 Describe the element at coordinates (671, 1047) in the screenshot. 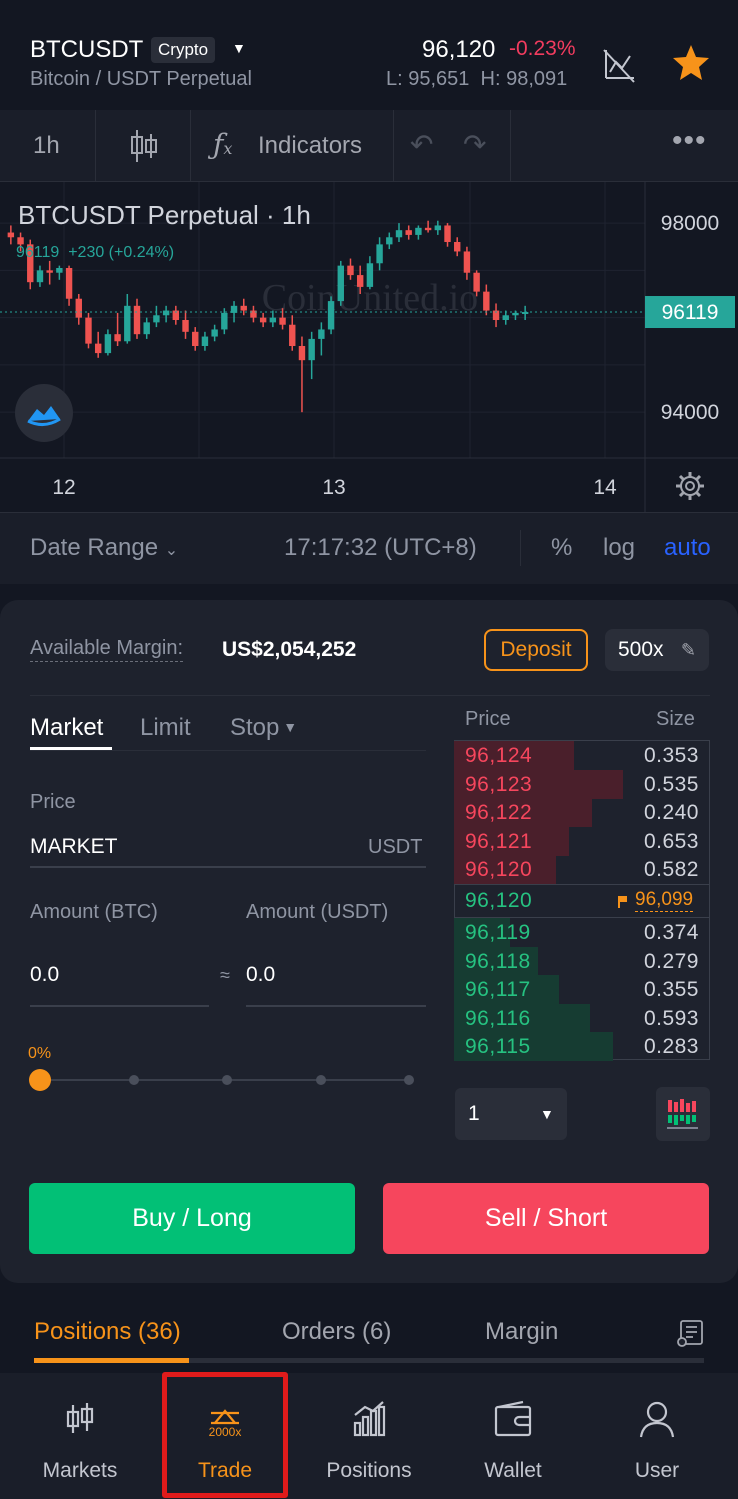

I see `orderbook-size: 0.283` at that location.